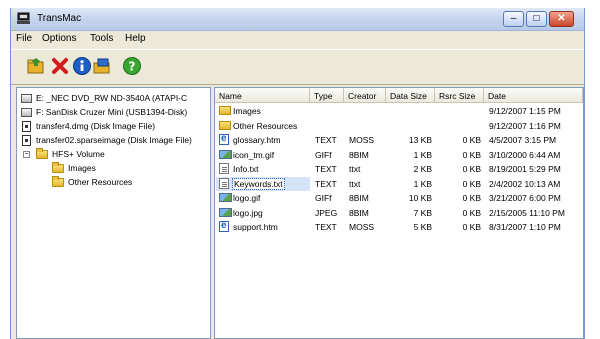 The image size is (600, 339). I want to click on collapse-icon: −, so click(26, 154).